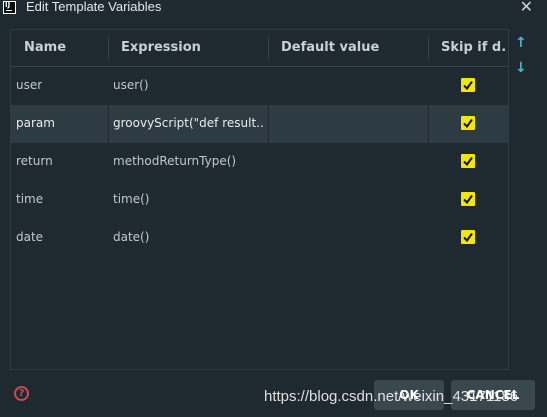 The image size is (547, 417). What do you see at coordinates (391, 396) in the screenshot?
I see `watermark-text: https://blog.csdn.net/weixin_43171186` at bounding box center [391, 396].